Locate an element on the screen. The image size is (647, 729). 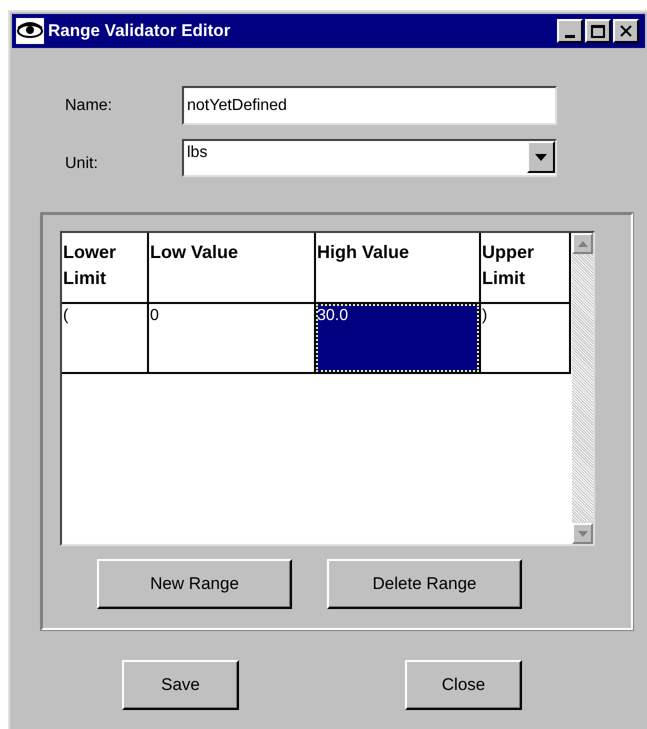
down-arrow-icon is located at coordinates (583, 533).